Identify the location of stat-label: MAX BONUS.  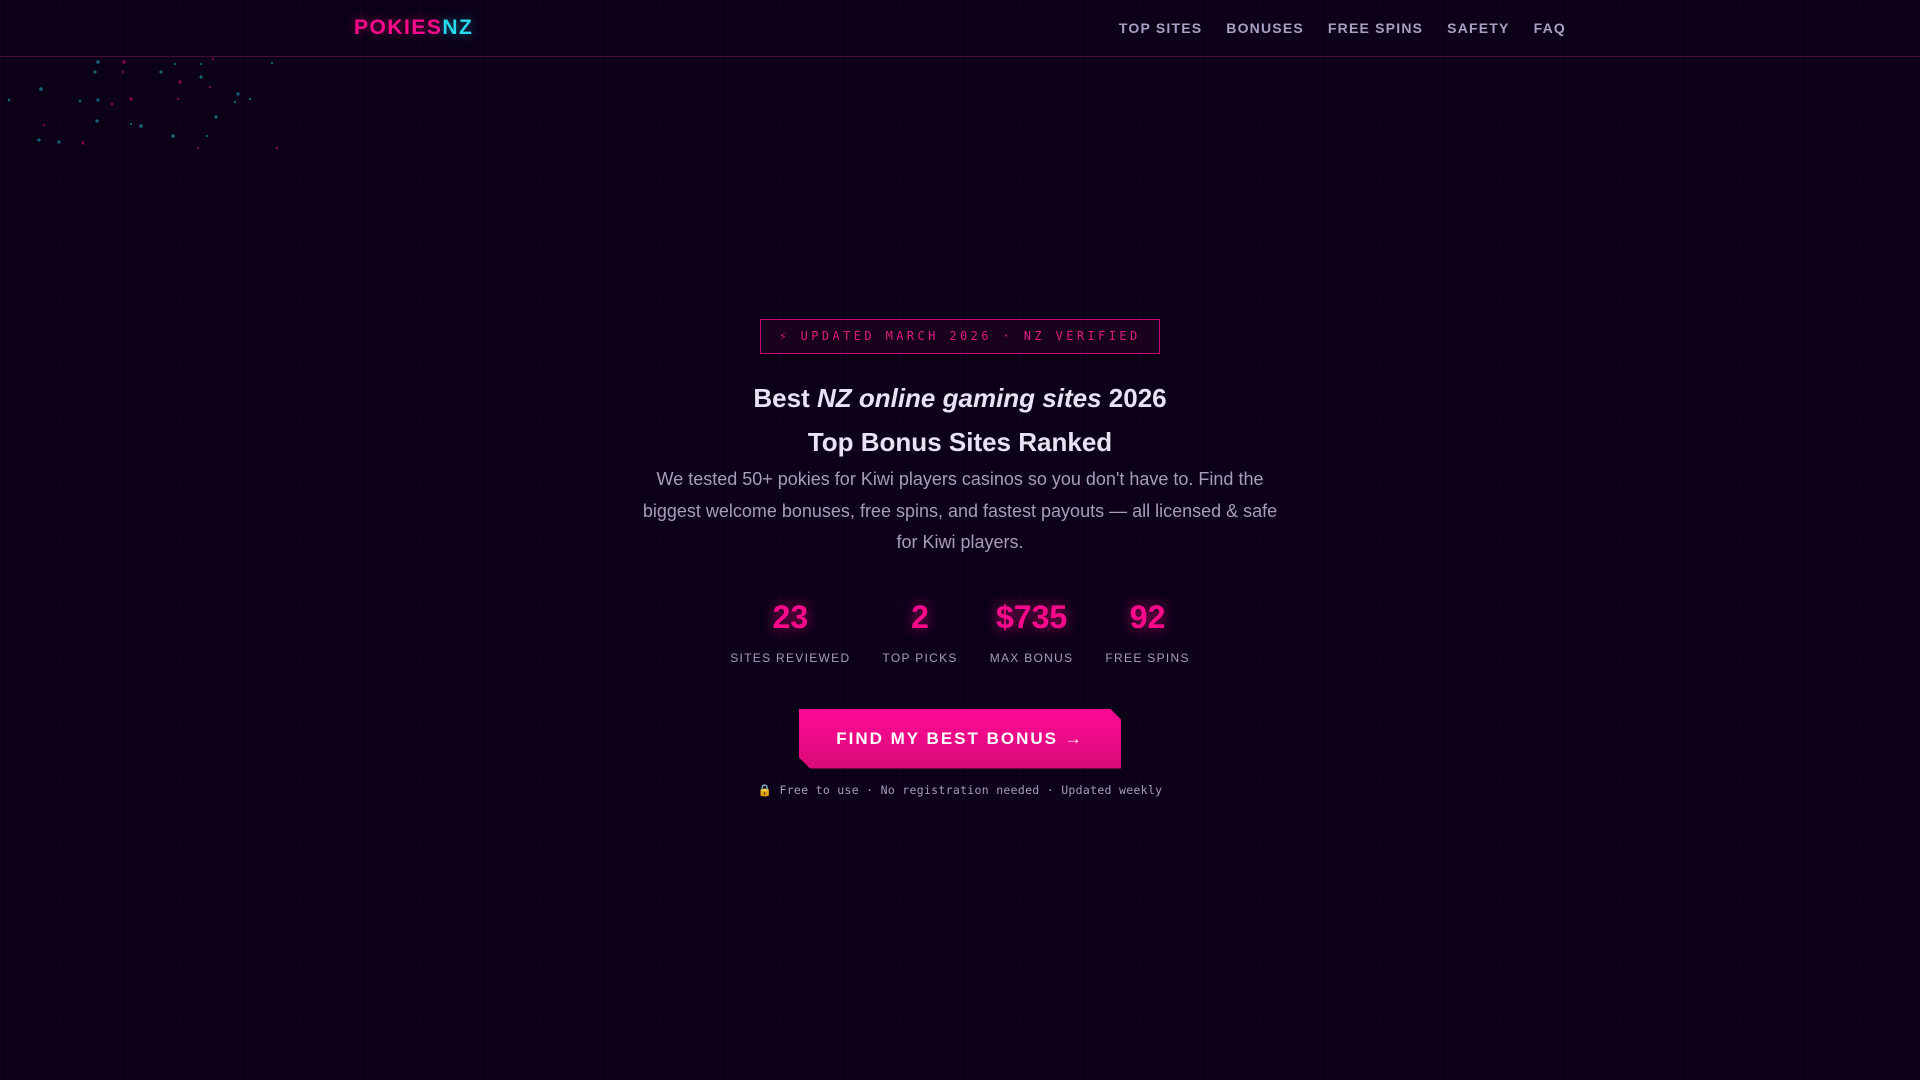
(1031, 657).